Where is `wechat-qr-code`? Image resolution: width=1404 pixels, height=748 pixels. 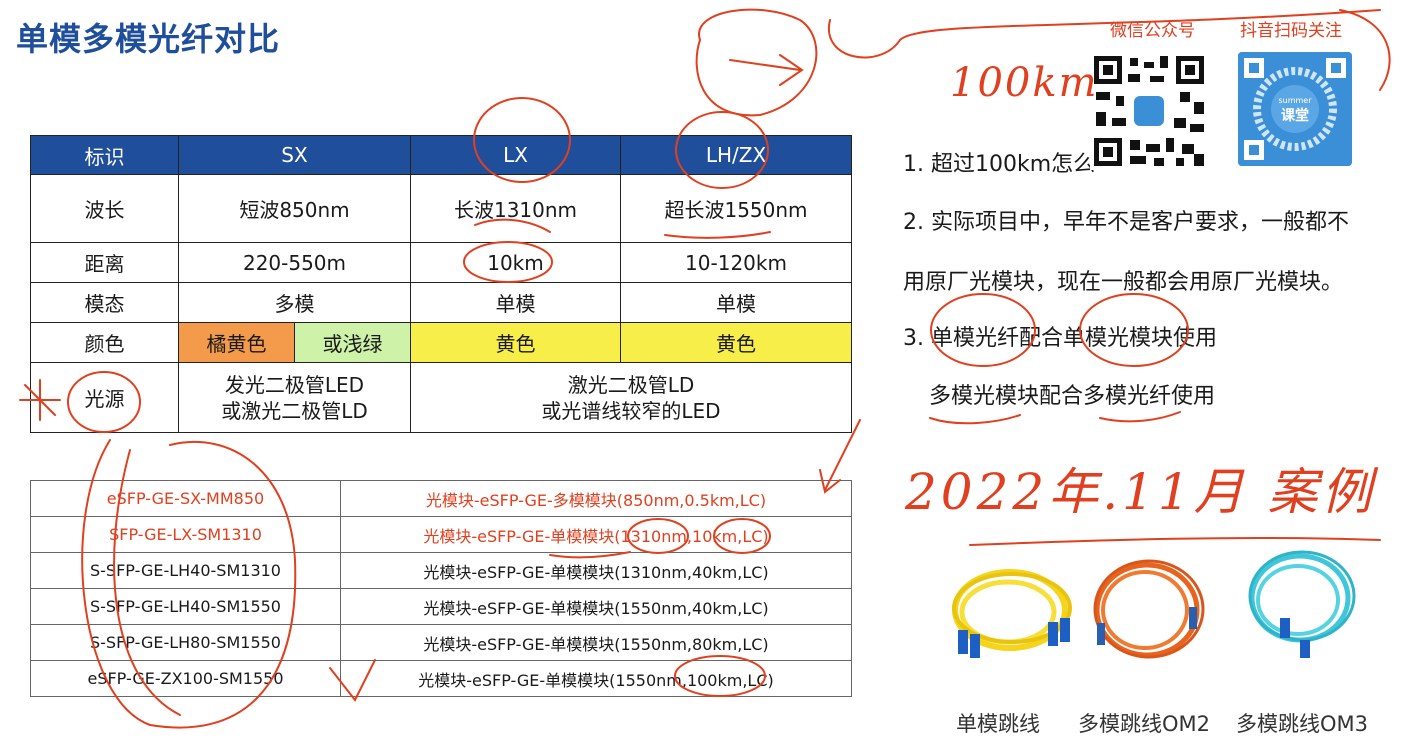 wechat-qr-code is located at coordinates (1149, 111).